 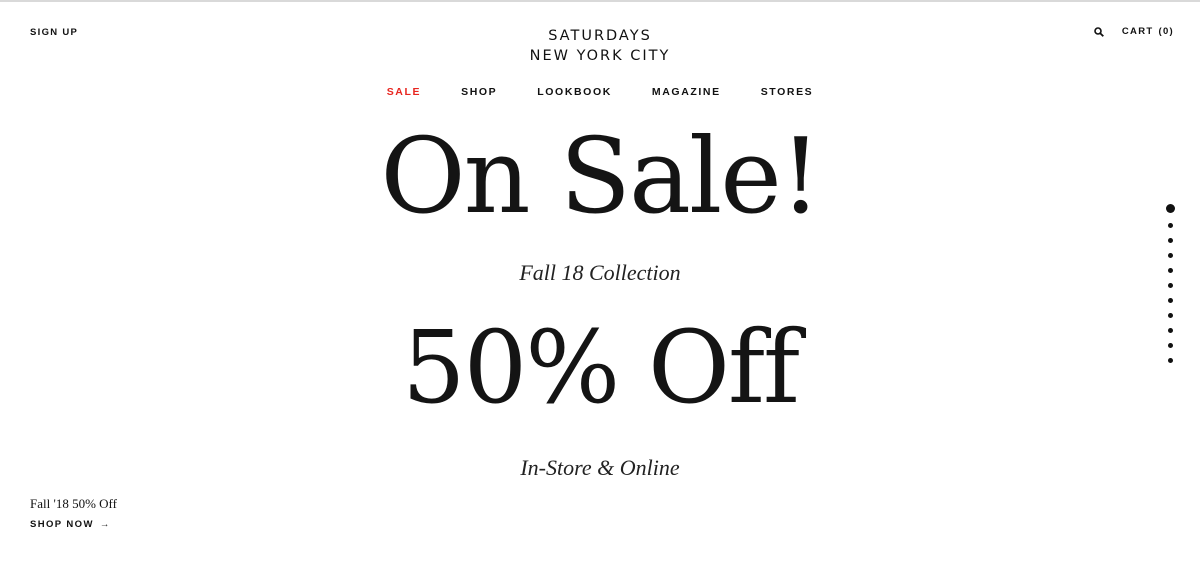 I want to click on shop-now-link: SHOP NOW →, so click(x=73, y=524).